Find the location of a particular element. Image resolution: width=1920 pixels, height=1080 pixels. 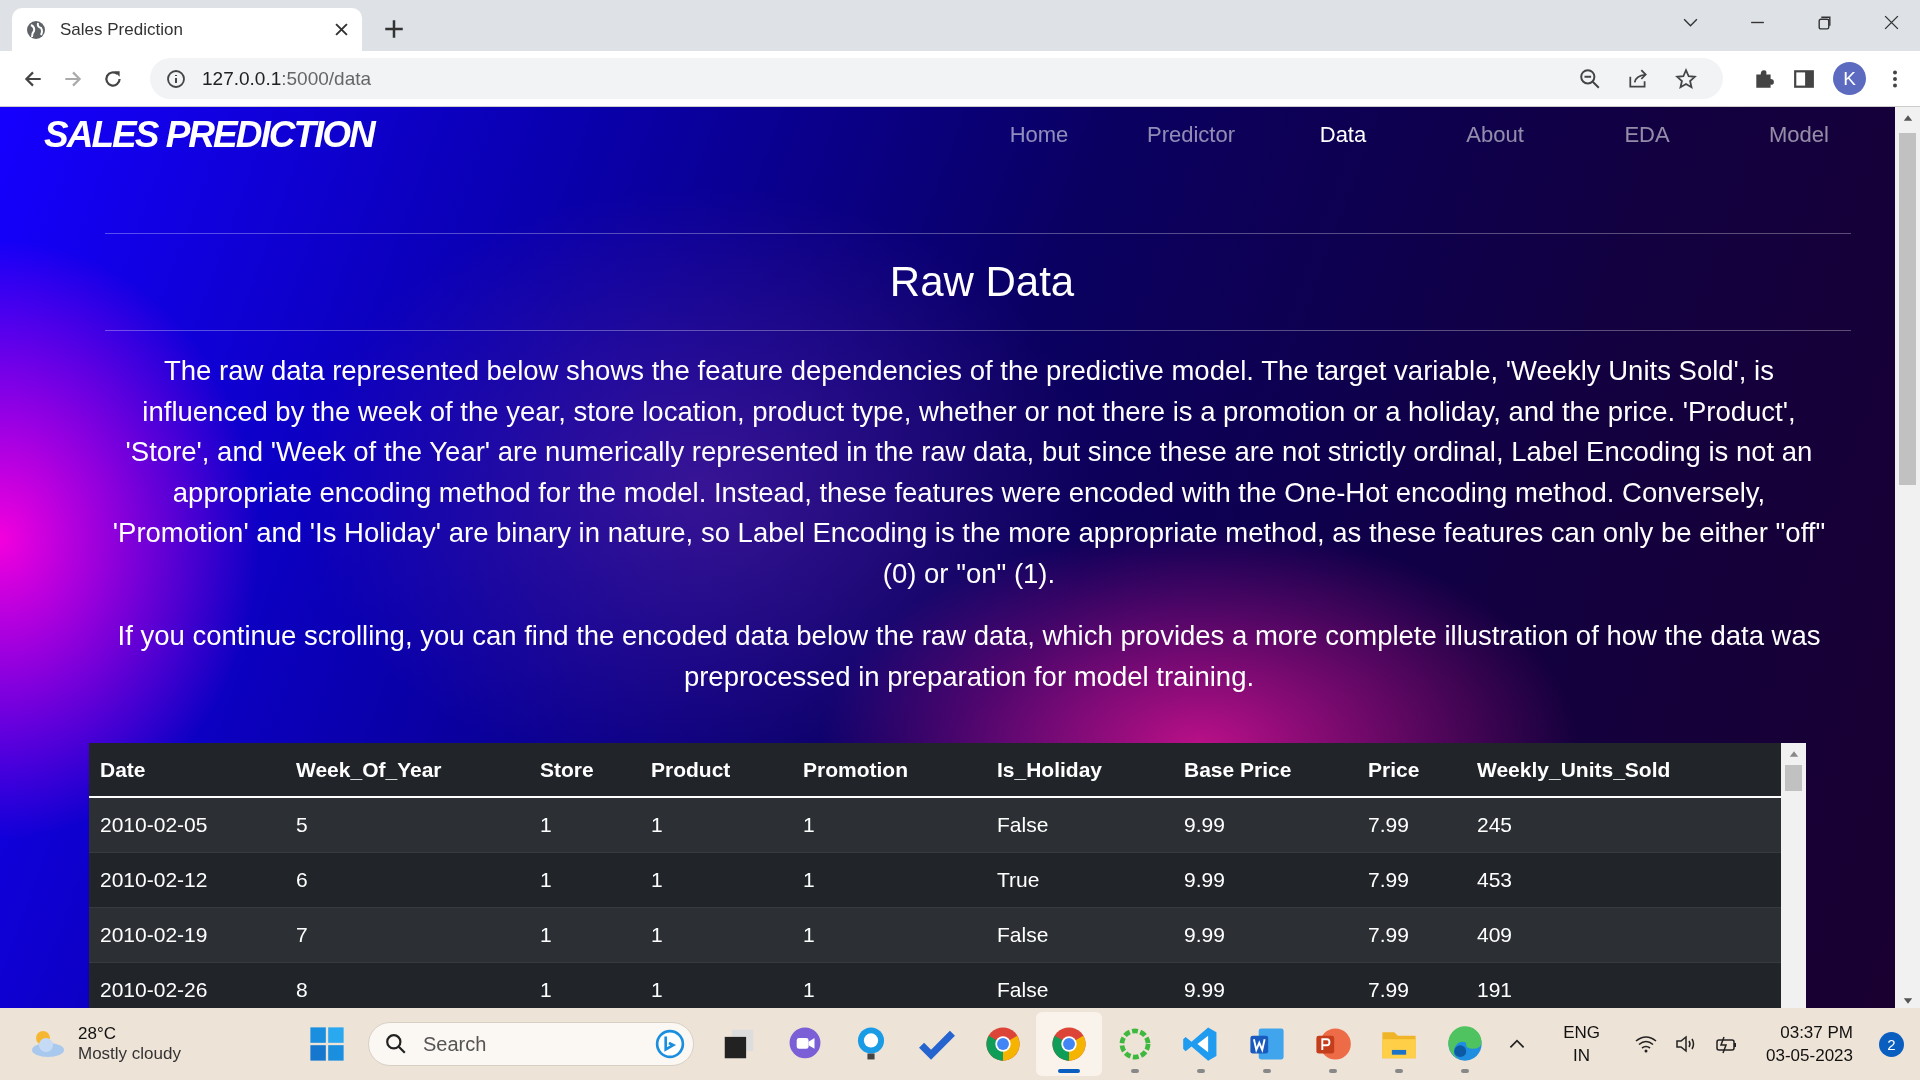

table-cell-text: 191 is located at coordinates (1495, 990).